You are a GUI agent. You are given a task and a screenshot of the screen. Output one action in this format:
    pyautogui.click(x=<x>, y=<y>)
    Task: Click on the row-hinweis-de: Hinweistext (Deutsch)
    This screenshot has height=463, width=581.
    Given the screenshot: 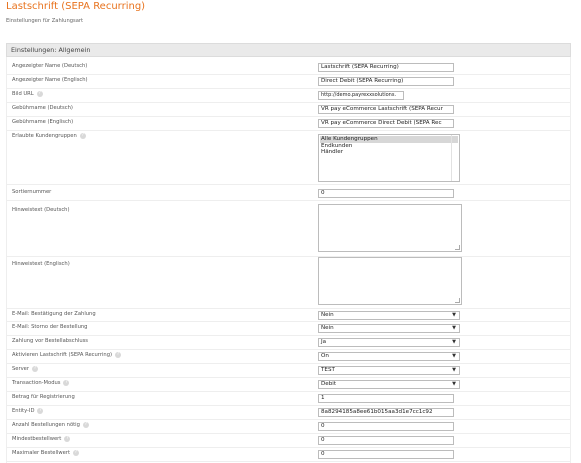 What is the action you would take?
    pyautogui.click(x=288, y=229)
    